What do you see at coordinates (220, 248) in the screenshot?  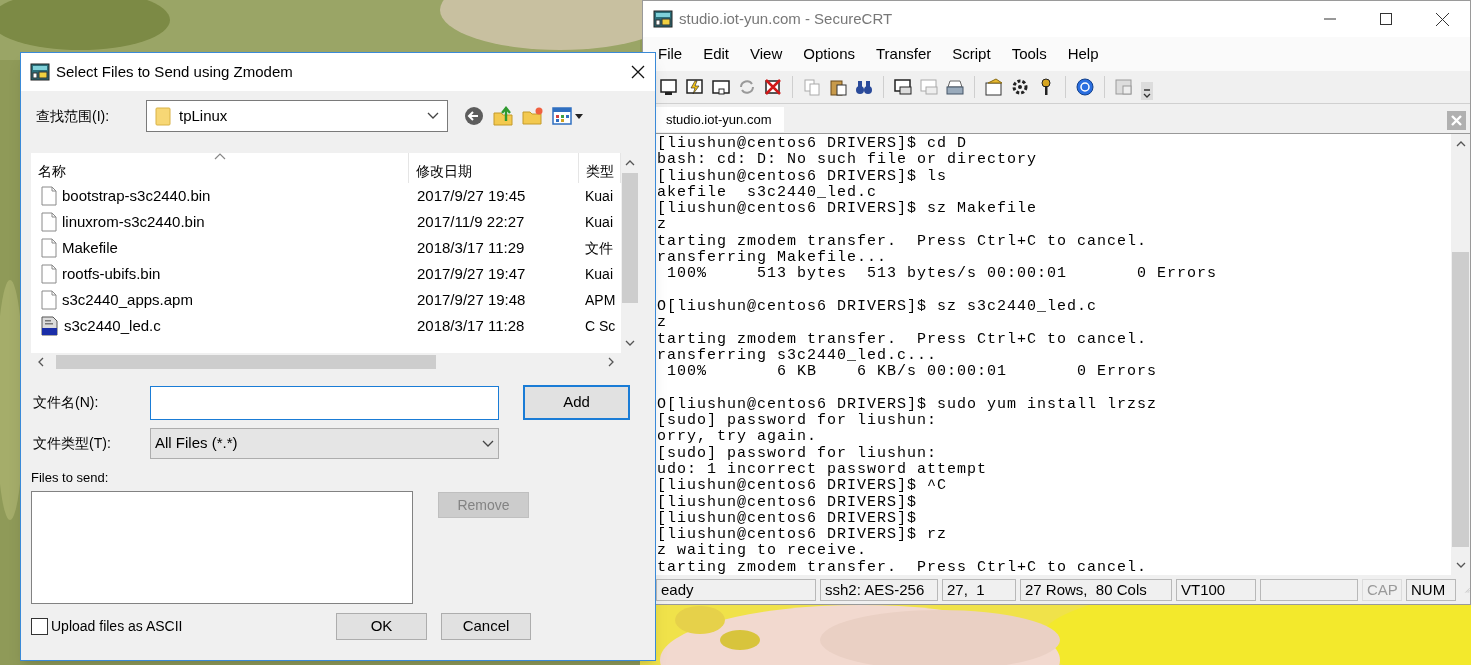 I see `file-name-cell: Makefile` at bounding box center [220, 248].